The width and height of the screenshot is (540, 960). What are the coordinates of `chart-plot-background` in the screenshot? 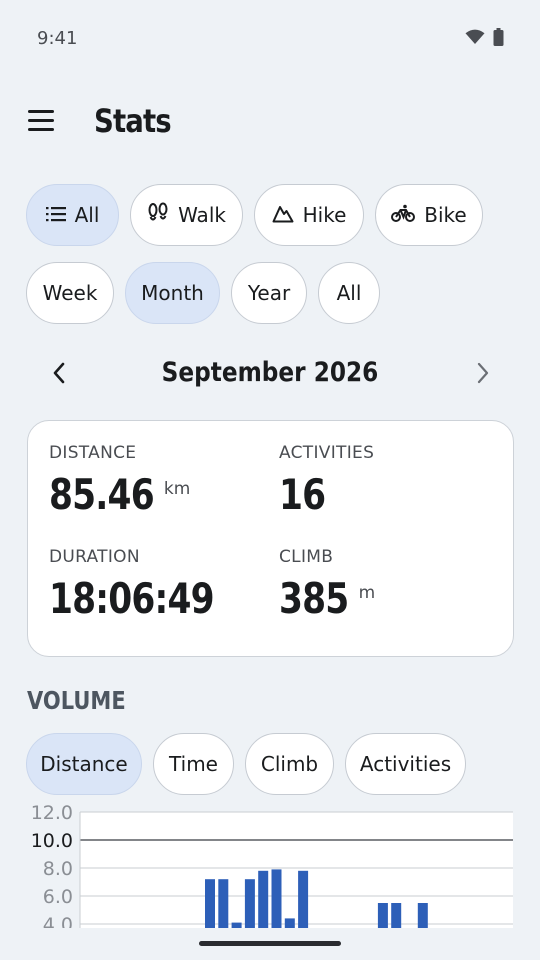 It's located at (296, 870).